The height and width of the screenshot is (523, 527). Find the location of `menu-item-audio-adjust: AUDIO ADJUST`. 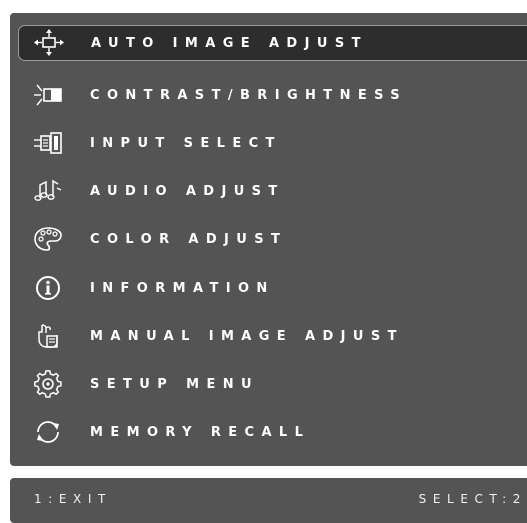

menu-item-audio-adjust: AUDIO ADJUST is located at coordinates (272, 191).